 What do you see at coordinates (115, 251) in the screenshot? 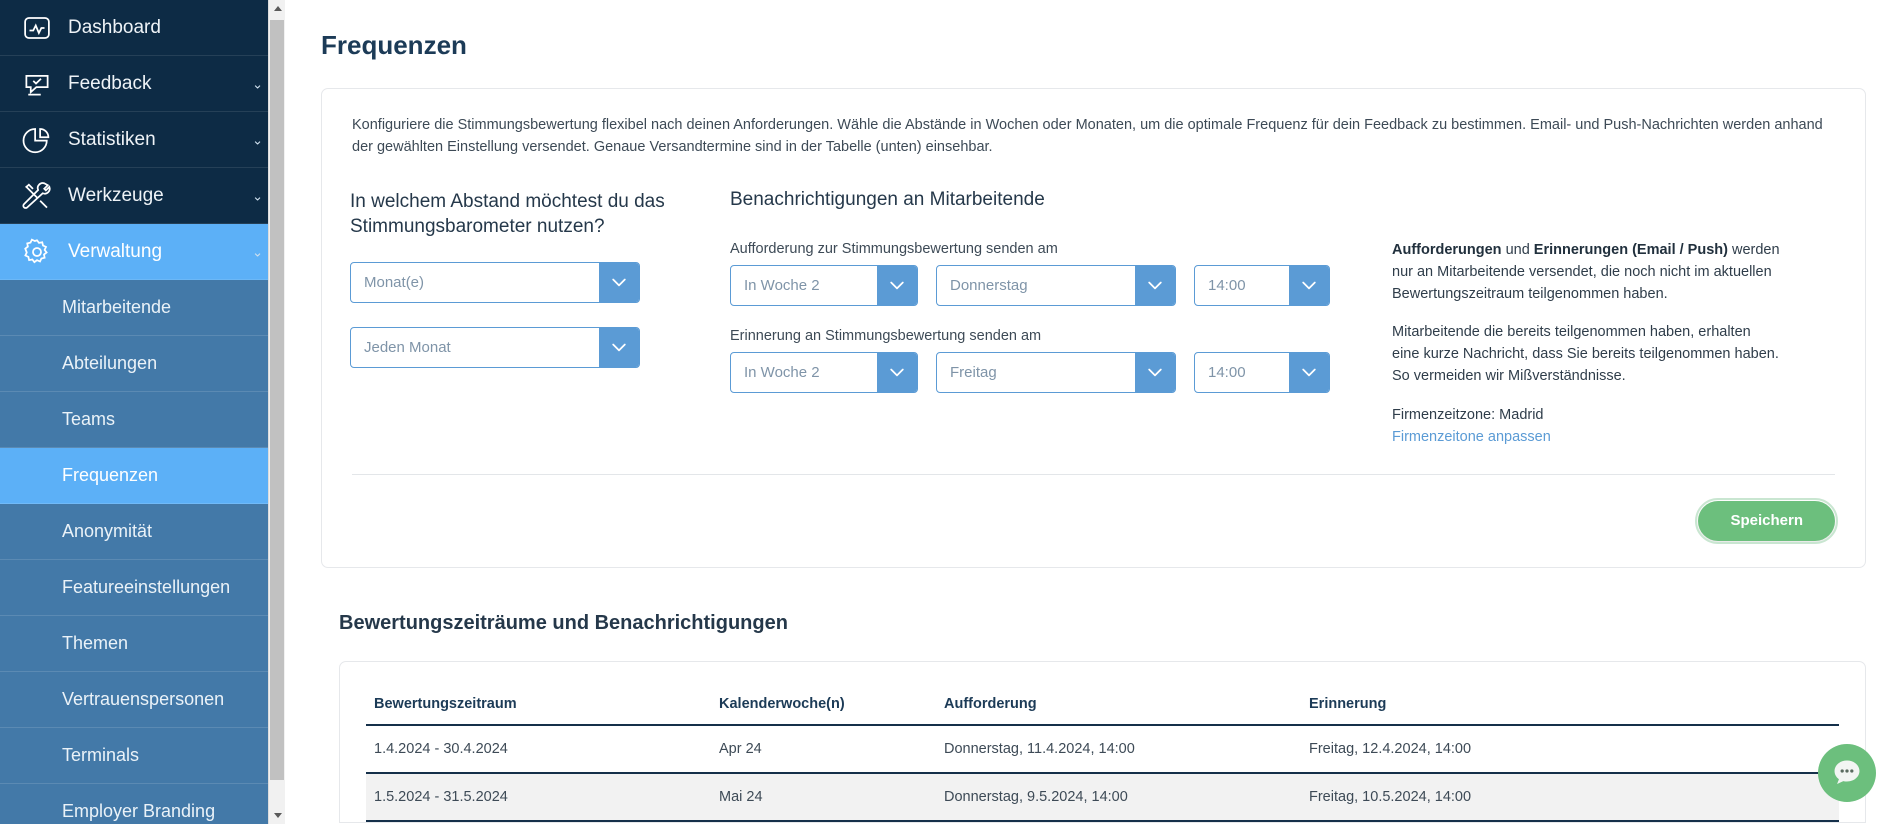
I see `sidebar-item-label: Verwaltung` at bounding box center [115, 251].